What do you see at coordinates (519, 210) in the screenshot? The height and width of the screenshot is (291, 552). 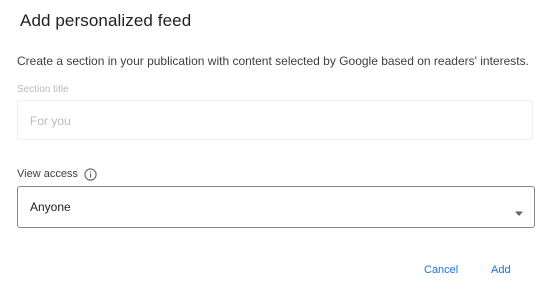 I see `arrow-drop-down-icon` at bounding box center [519, 210].